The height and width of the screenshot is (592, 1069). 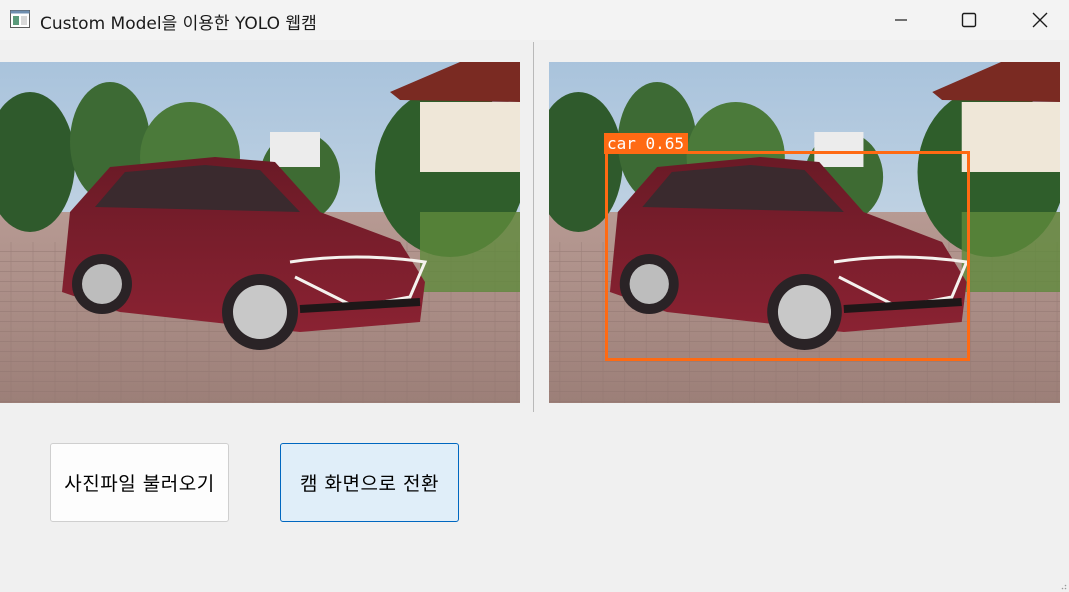 I want to click on minimize-icon, so click(x=901, y=20).